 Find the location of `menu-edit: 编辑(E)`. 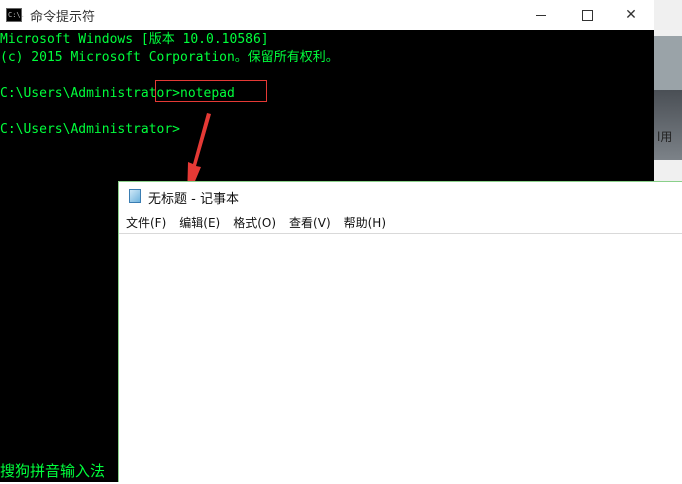

menu-edit: 编辑(E) is located at coordinates (199, 222).